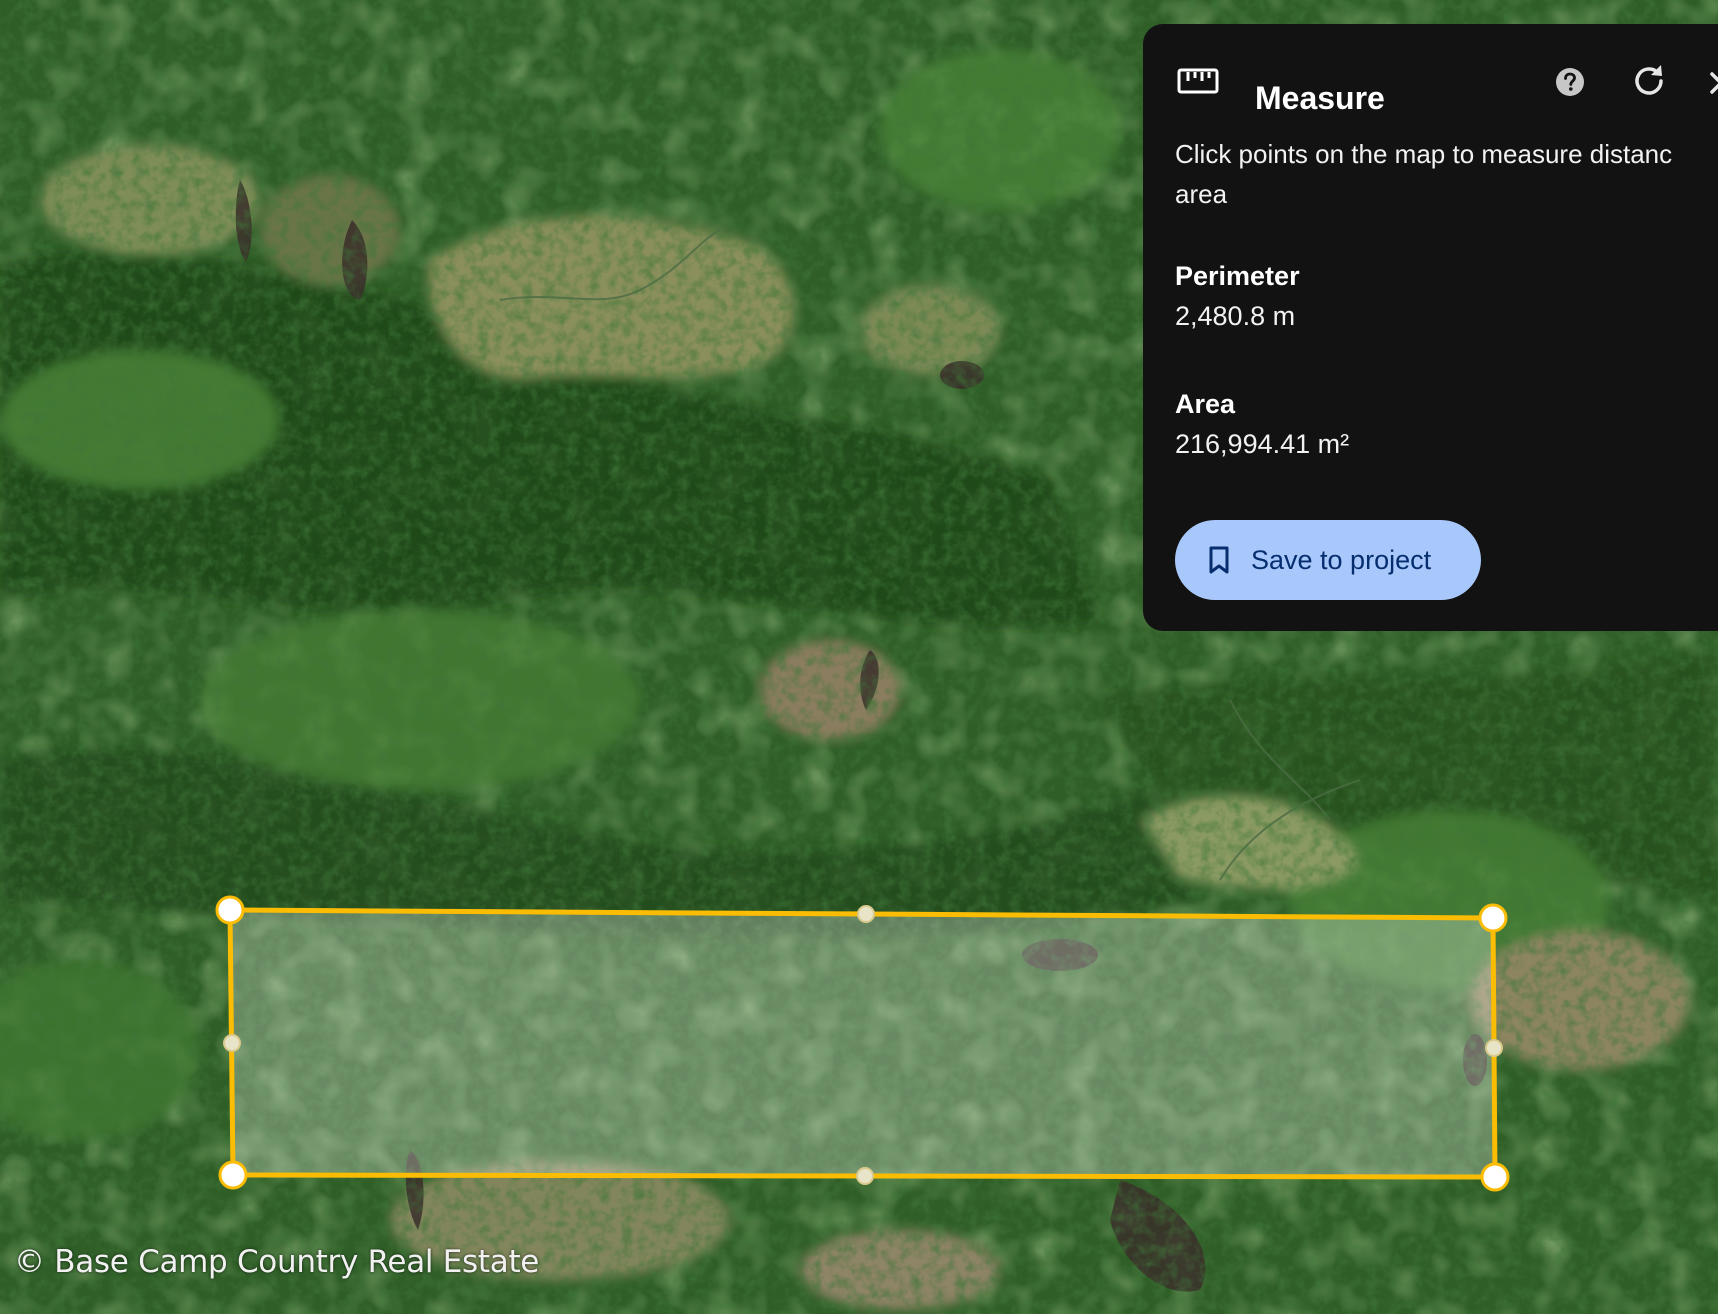  What do you see at coordinates (1262, 444) in the screenshot?
I see `area-value: 216,994.41 m²` at bounding box center [1262, 444].